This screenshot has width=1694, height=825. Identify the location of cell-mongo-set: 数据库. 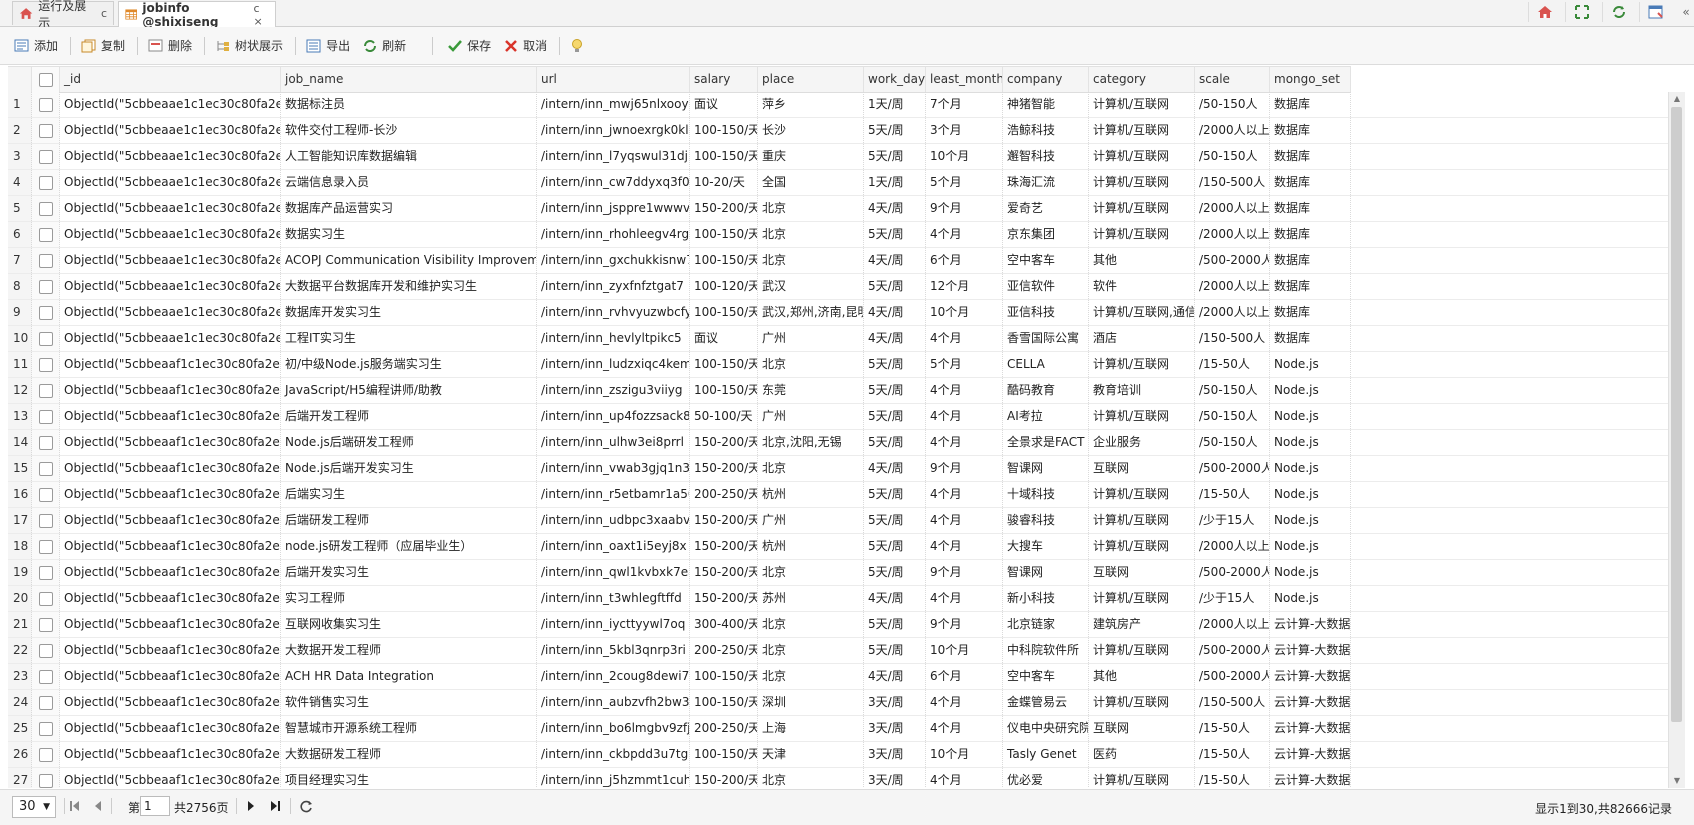
(1310, 208).